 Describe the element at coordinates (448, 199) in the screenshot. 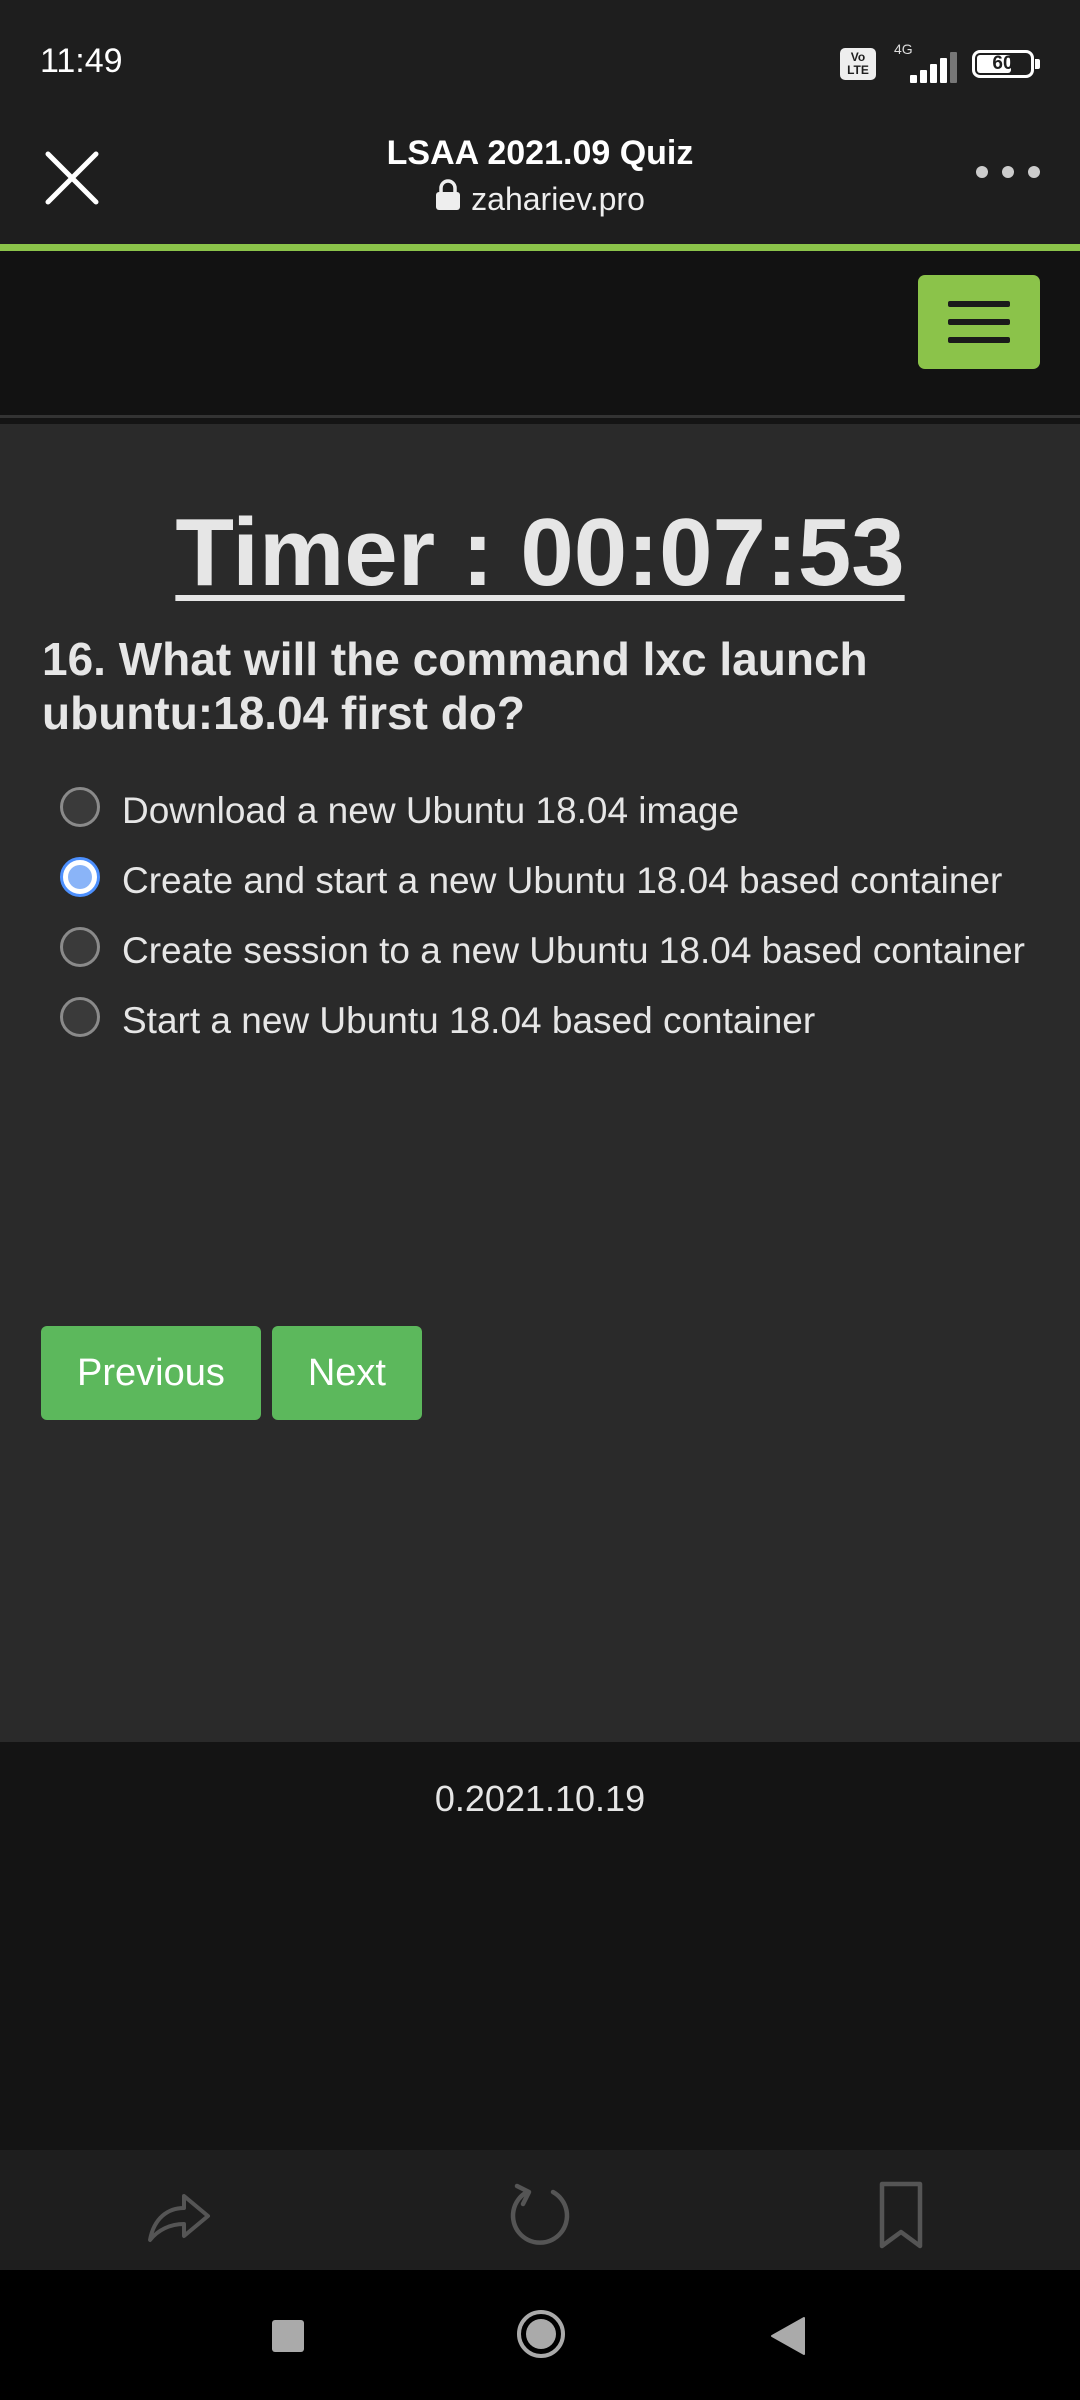

I see `lock-icon` at that location.